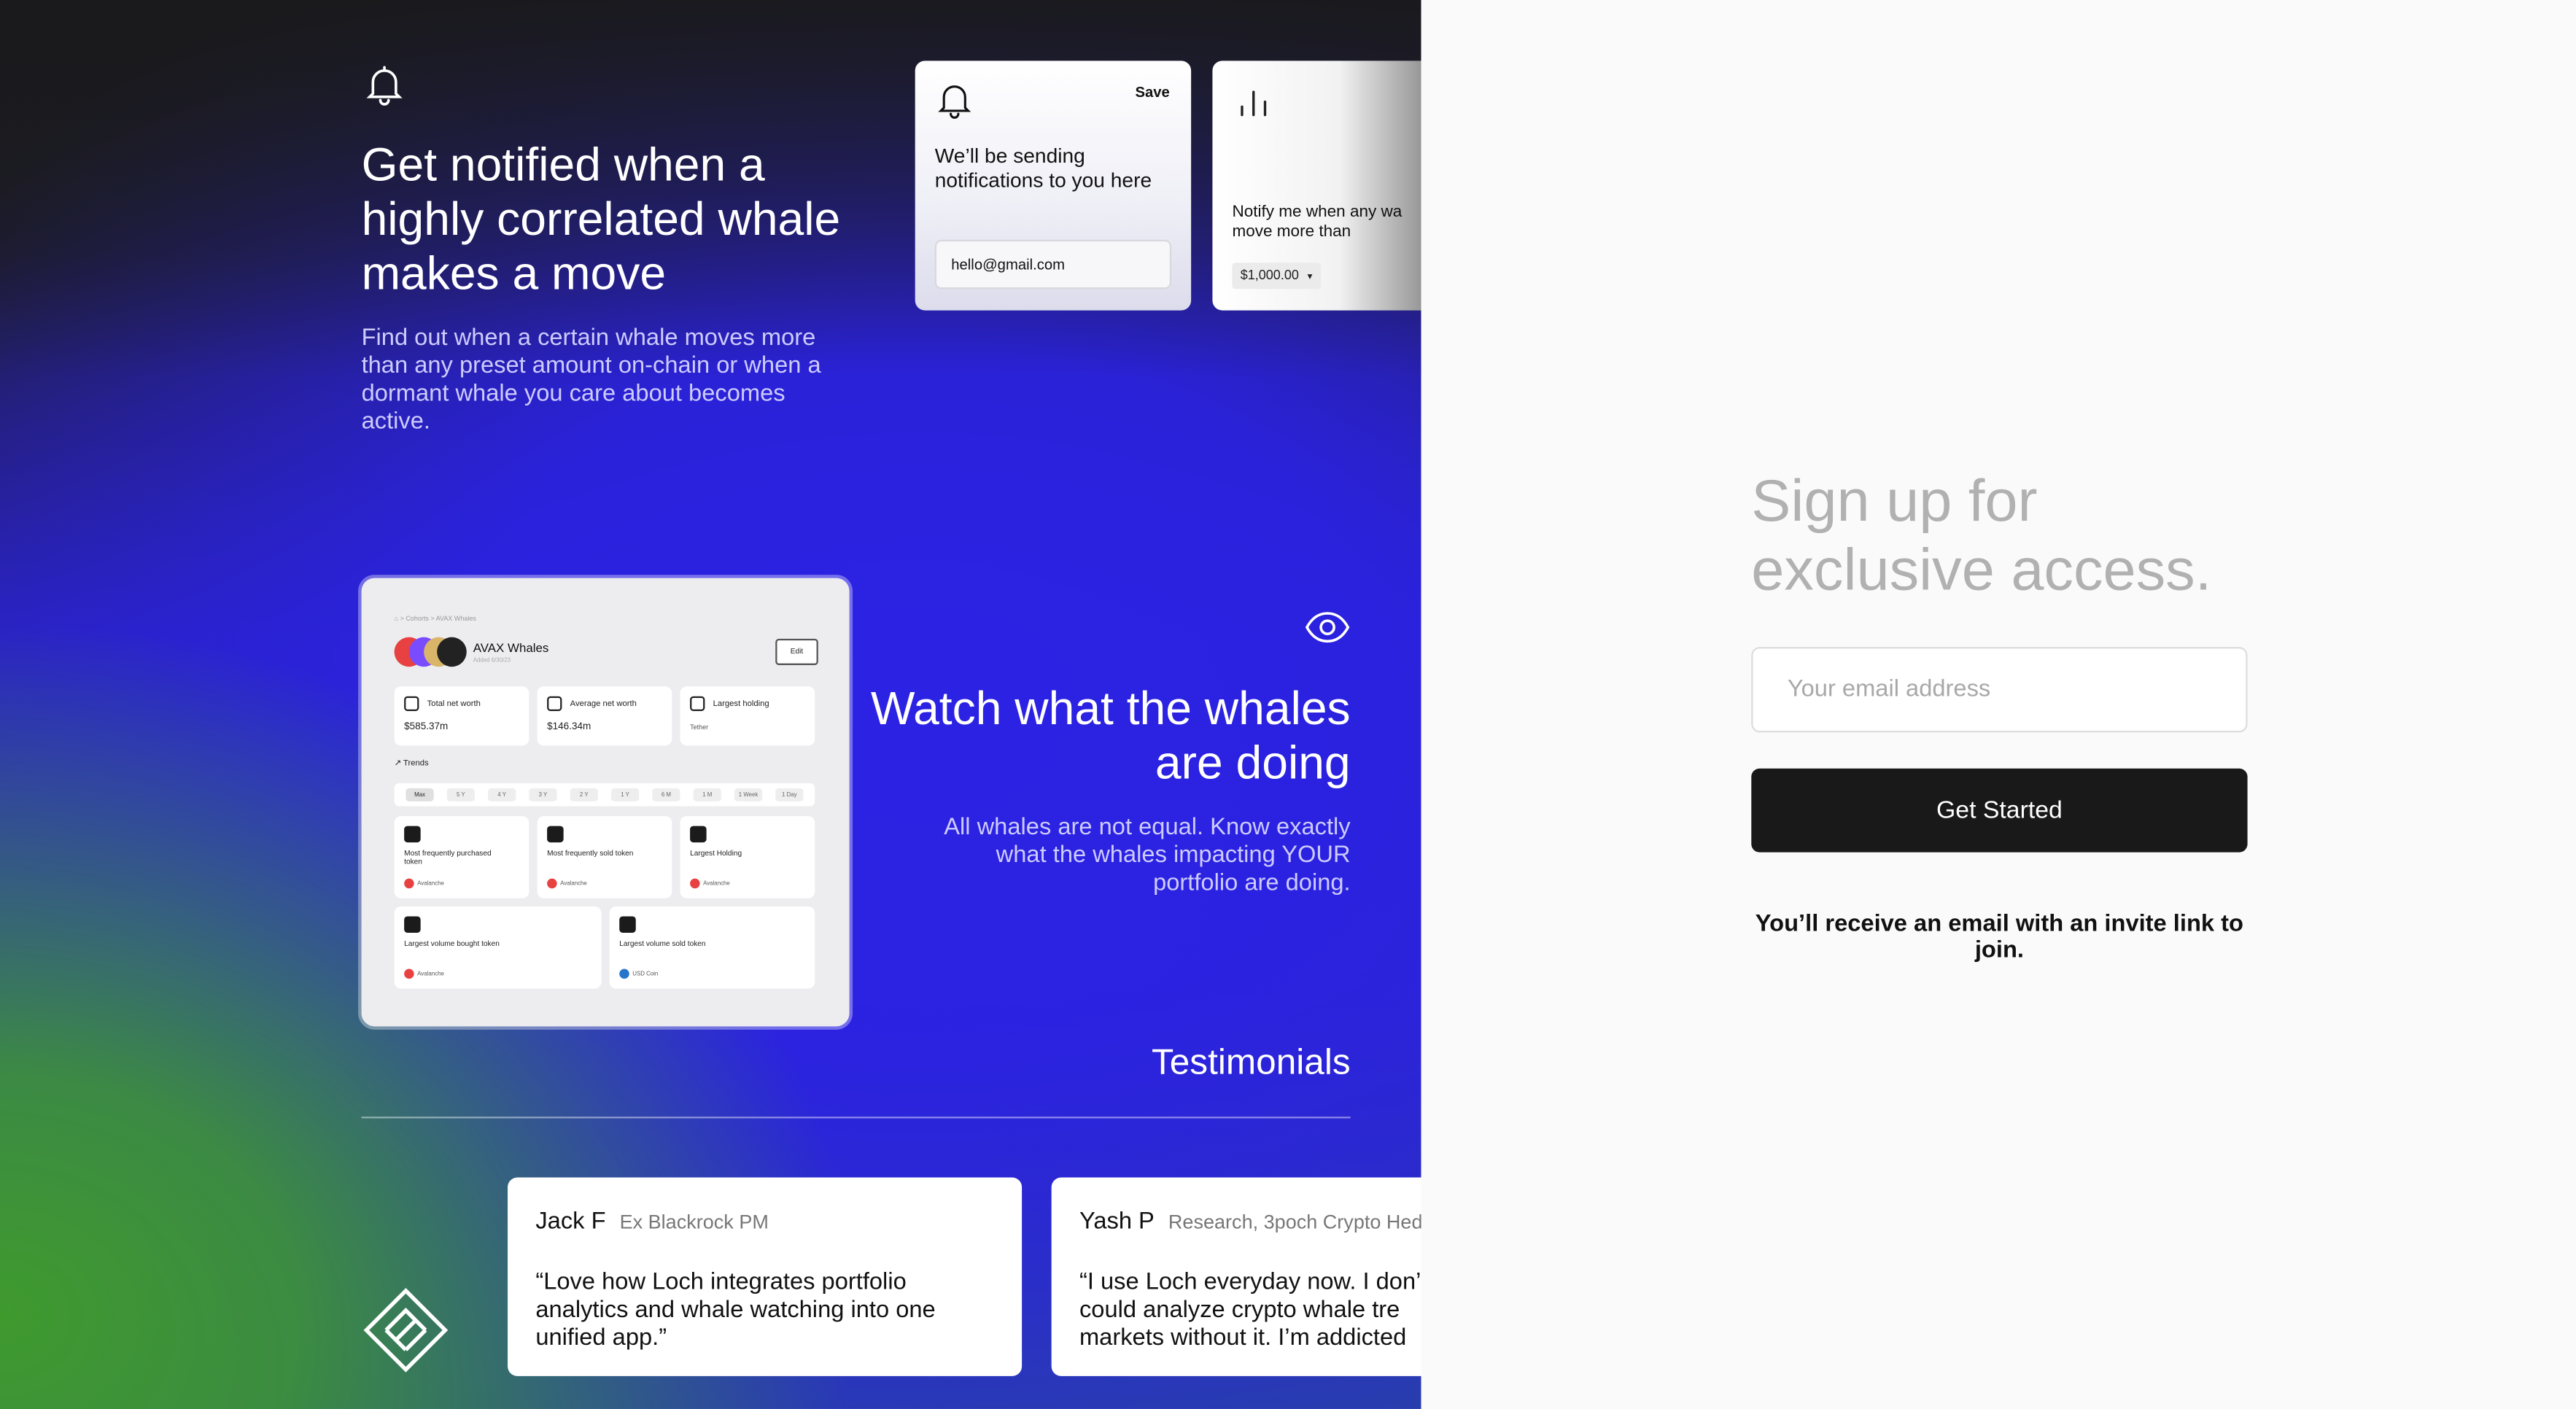 This screenshot has height=1409, width=2576. Describe the element at coordinates (569, 727) in the screenshot. I see `stat-value: $146.34m` at that location.